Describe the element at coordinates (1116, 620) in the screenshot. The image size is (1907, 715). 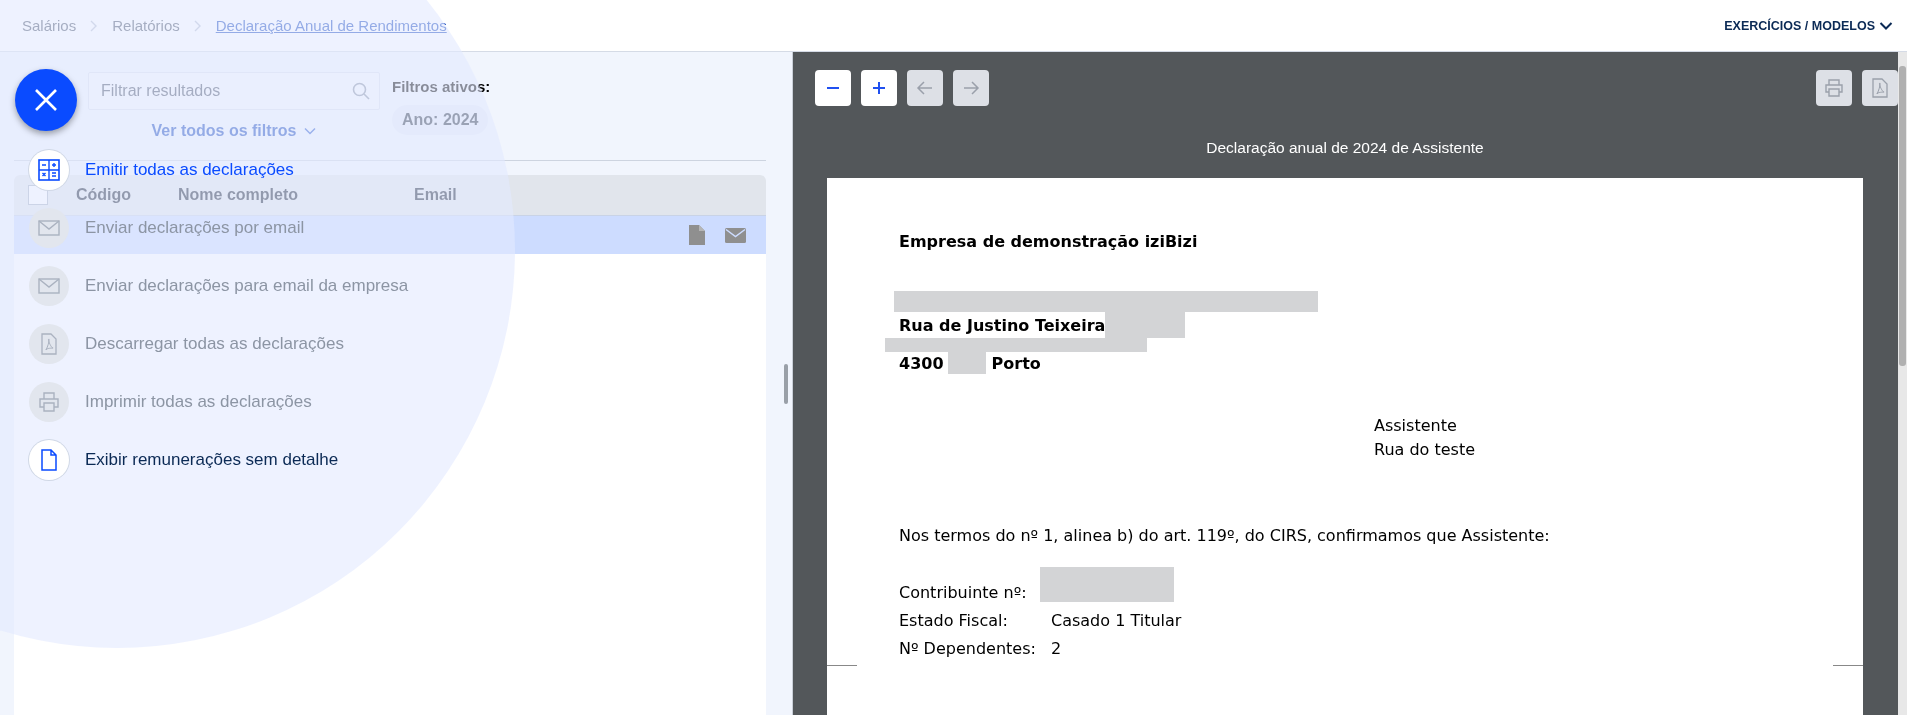
I see `field-value: Casado 1 Titular` at that location.